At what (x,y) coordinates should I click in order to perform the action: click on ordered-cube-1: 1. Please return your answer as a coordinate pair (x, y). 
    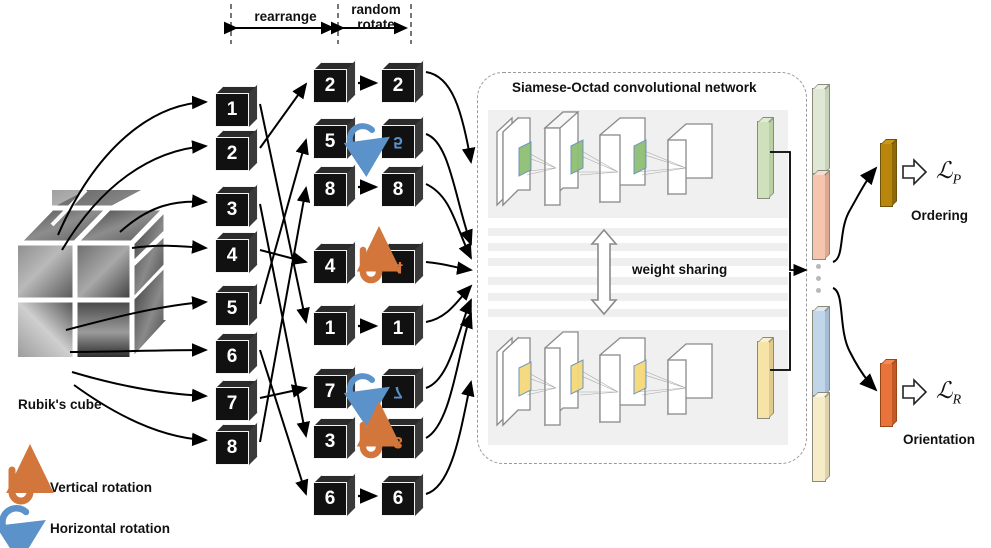
    Looking at the image, I should click on (236, 106).